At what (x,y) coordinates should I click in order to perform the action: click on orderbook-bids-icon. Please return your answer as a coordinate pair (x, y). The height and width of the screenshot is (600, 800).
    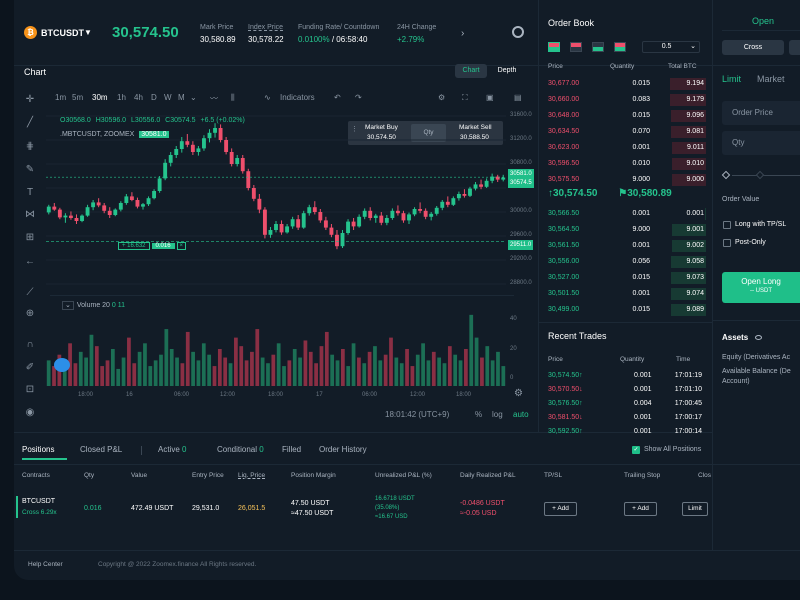
    Looking at the image, I should click on (598, 47).